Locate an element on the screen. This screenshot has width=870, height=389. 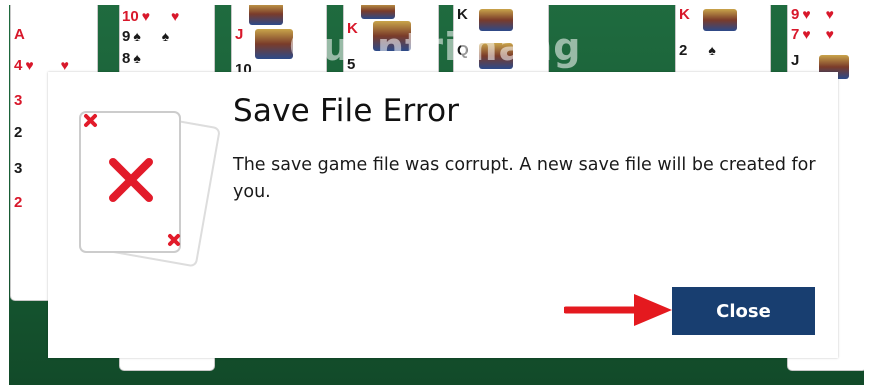
close-button: Close is located at coordinates (743, 311).